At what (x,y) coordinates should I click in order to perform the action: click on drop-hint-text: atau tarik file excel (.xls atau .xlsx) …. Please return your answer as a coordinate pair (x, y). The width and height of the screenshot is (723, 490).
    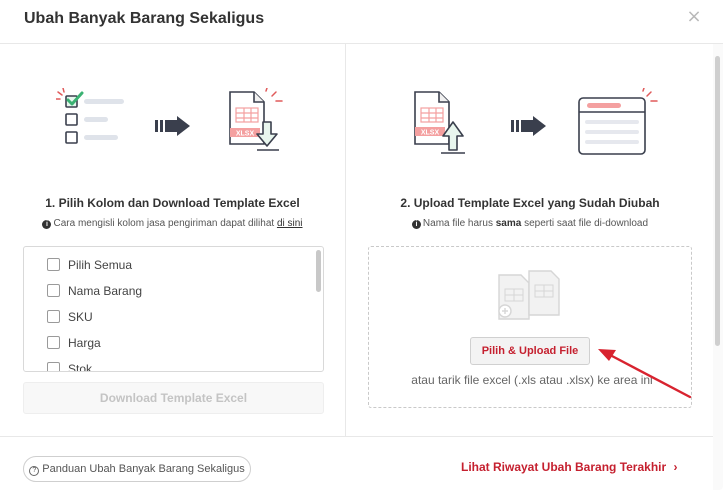
    Looking at the image, I should click on (532, 380).